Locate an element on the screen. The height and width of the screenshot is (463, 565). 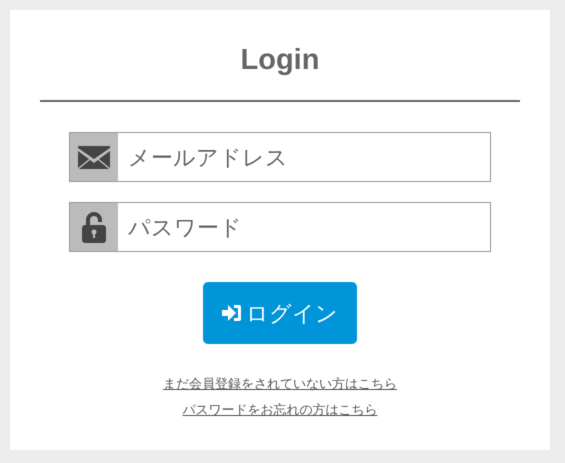
text-link: パスワードをお忘れの方はこちら is located at coordinates (280, 409).